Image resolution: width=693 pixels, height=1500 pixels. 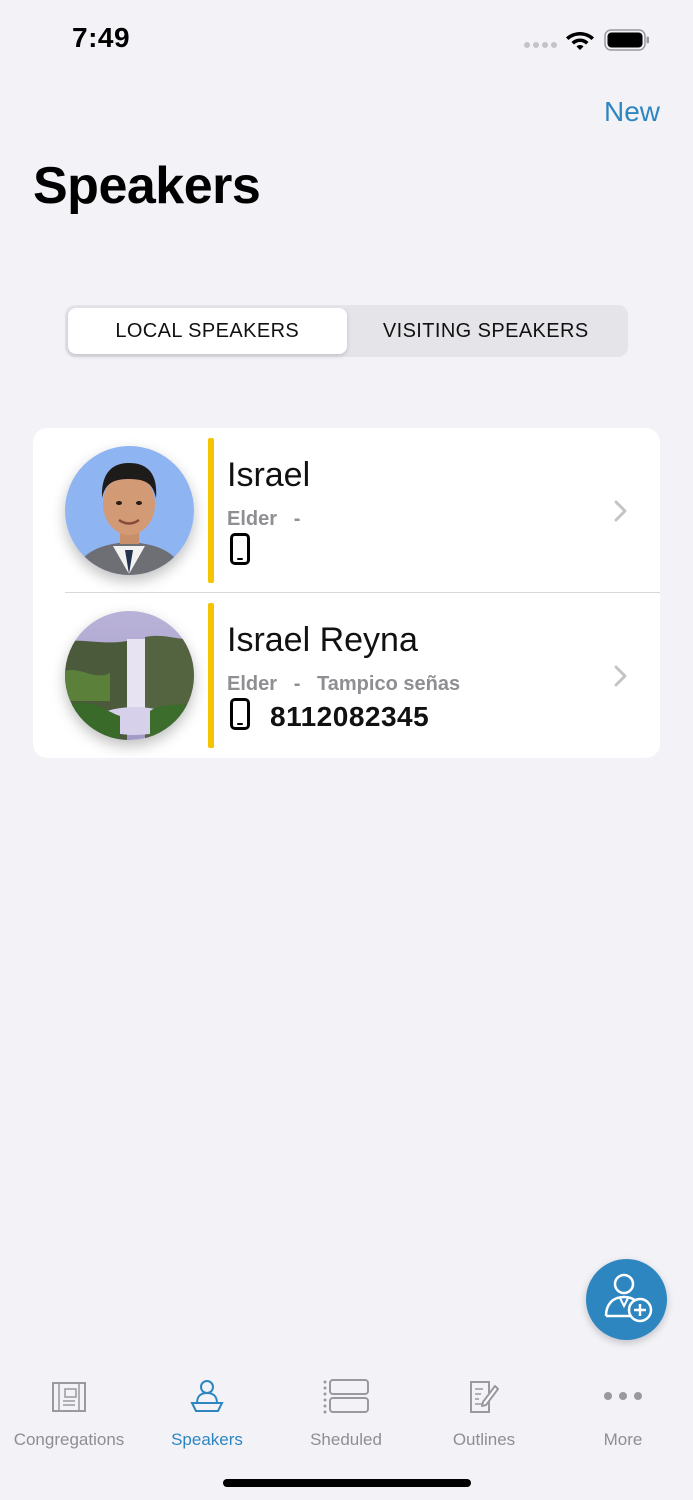 What do you see at coordinates (349, 717) in the screenshot?
I see `speaker-phone: 8112082345` at bounding box center [349, 717].